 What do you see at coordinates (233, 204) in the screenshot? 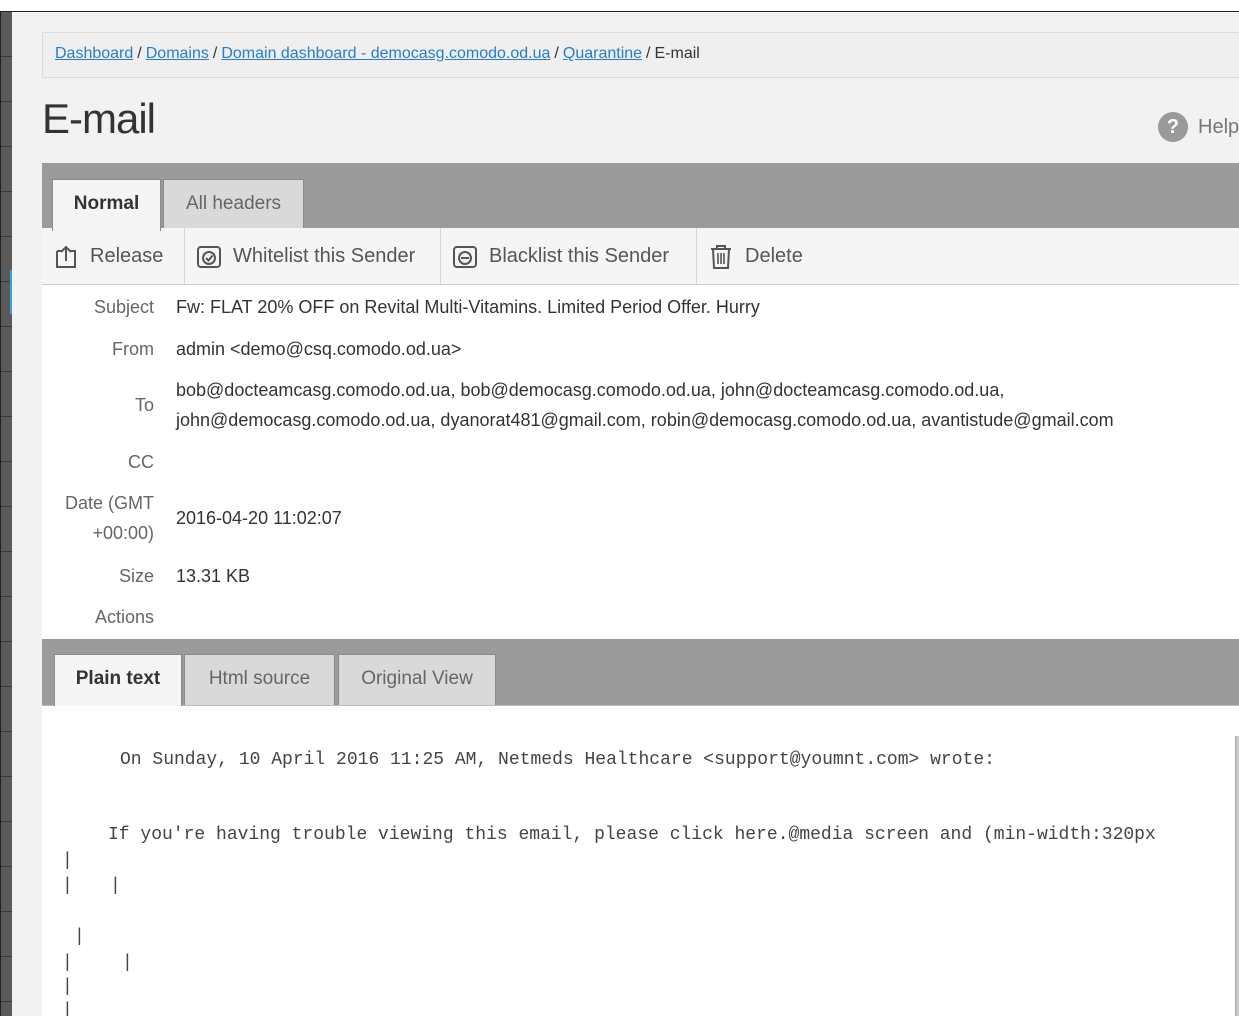
I see `tab-all-headers: All headers` at bounding box center [233, 204].